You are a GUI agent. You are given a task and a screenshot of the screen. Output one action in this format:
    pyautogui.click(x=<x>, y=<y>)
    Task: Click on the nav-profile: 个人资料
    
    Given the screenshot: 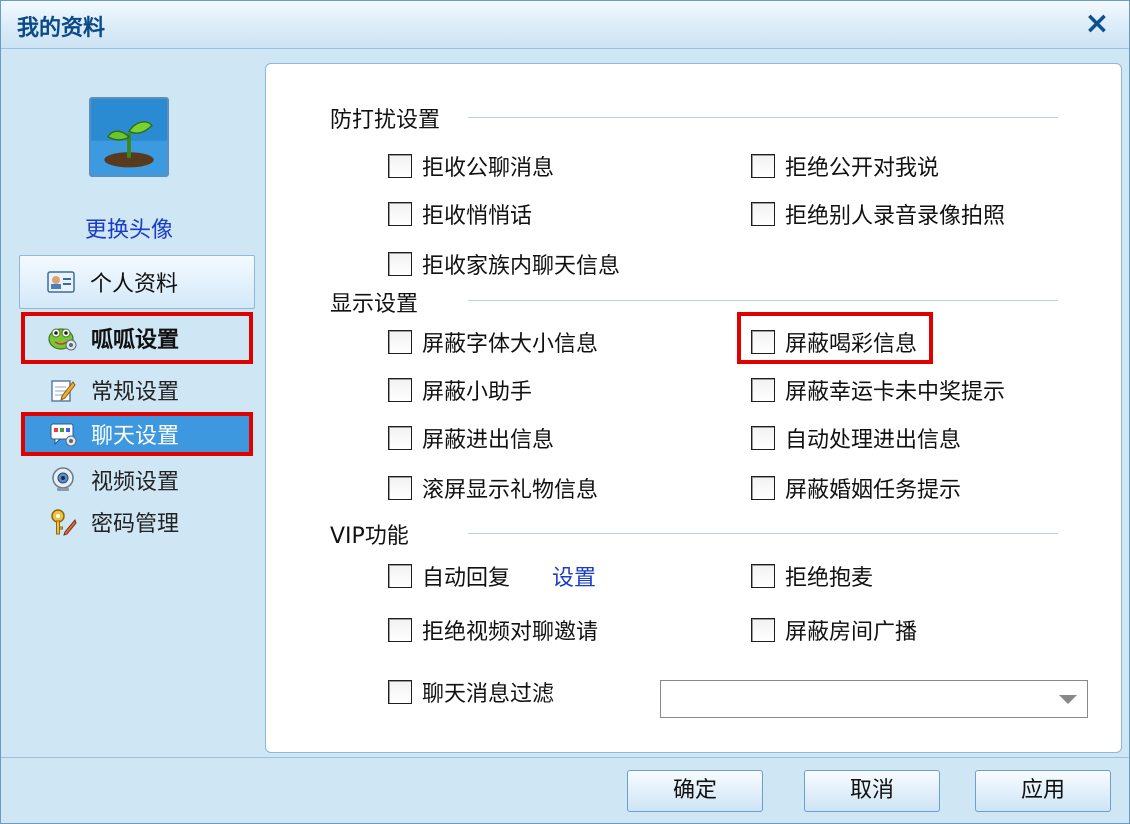 What is the action you would take?
    pyautogui.click(x=137, y=282)
    